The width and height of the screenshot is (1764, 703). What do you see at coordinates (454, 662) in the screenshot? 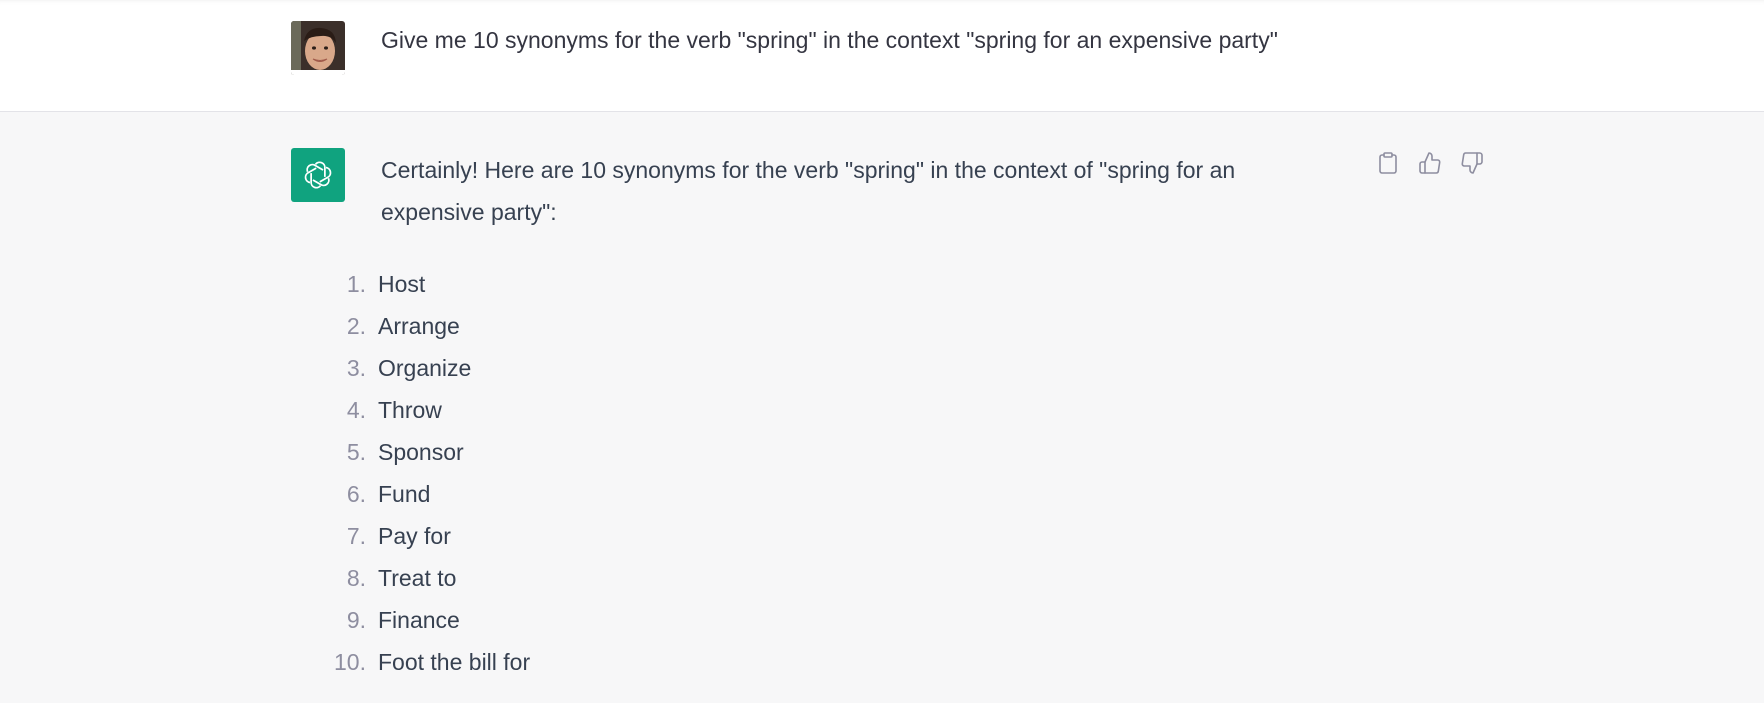
I see `list-item-text: Foot the bill for` at bounding box center [454, 662].